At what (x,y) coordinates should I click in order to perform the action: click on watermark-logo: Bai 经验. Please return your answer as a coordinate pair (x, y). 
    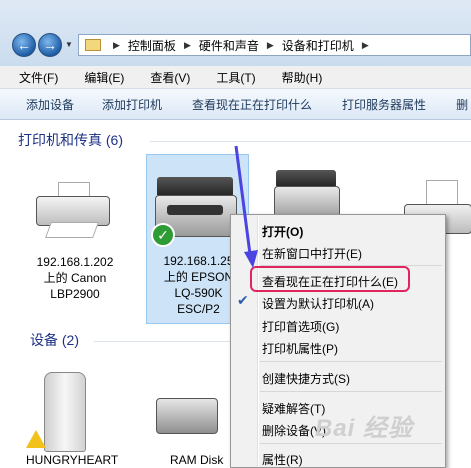
    Looking at the image, I should click on (364, 428).